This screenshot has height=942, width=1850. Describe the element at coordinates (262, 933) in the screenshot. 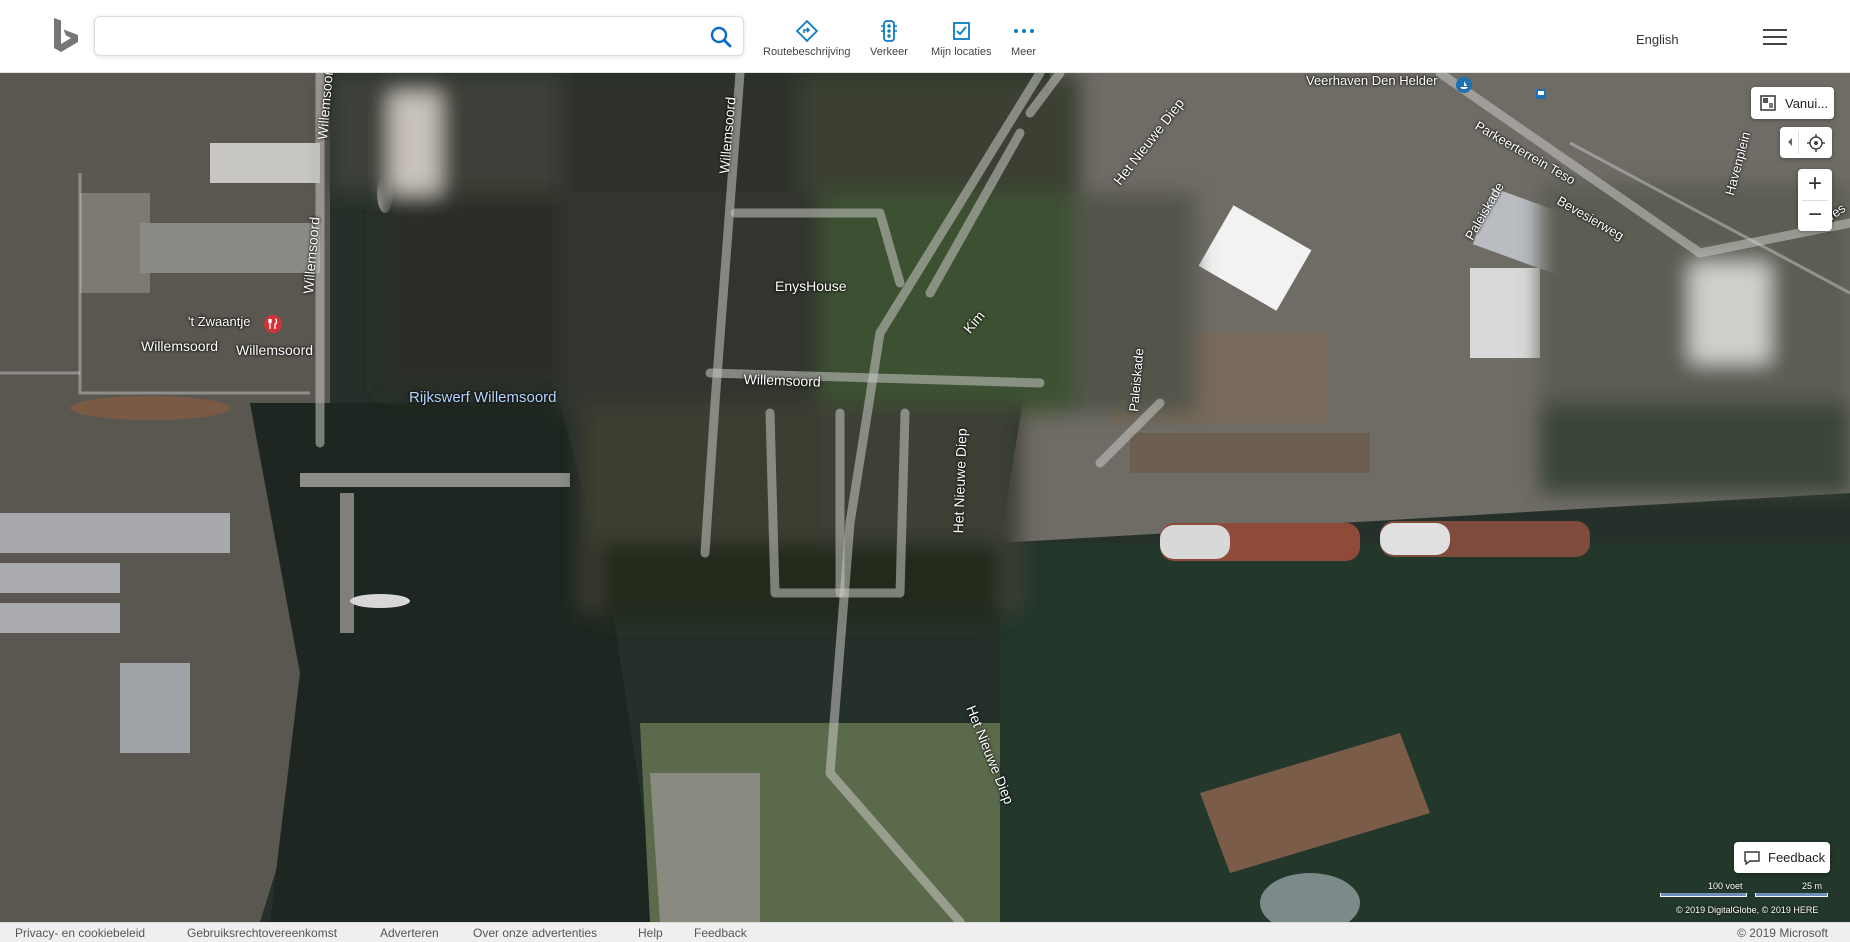

I see `footer-link-terms: Gebruiksrechtovereenkomst` at that location.